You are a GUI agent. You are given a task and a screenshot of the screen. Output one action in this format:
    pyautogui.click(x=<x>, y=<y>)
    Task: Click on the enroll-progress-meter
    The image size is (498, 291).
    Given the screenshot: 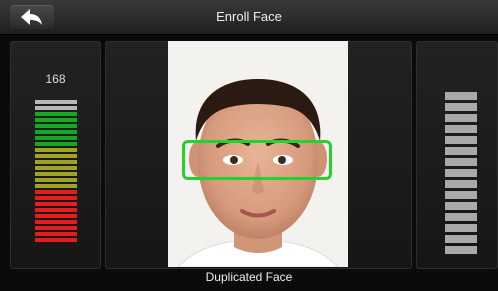 What is the action you would take?
    pyautogui.click(x=461, y=174)
    